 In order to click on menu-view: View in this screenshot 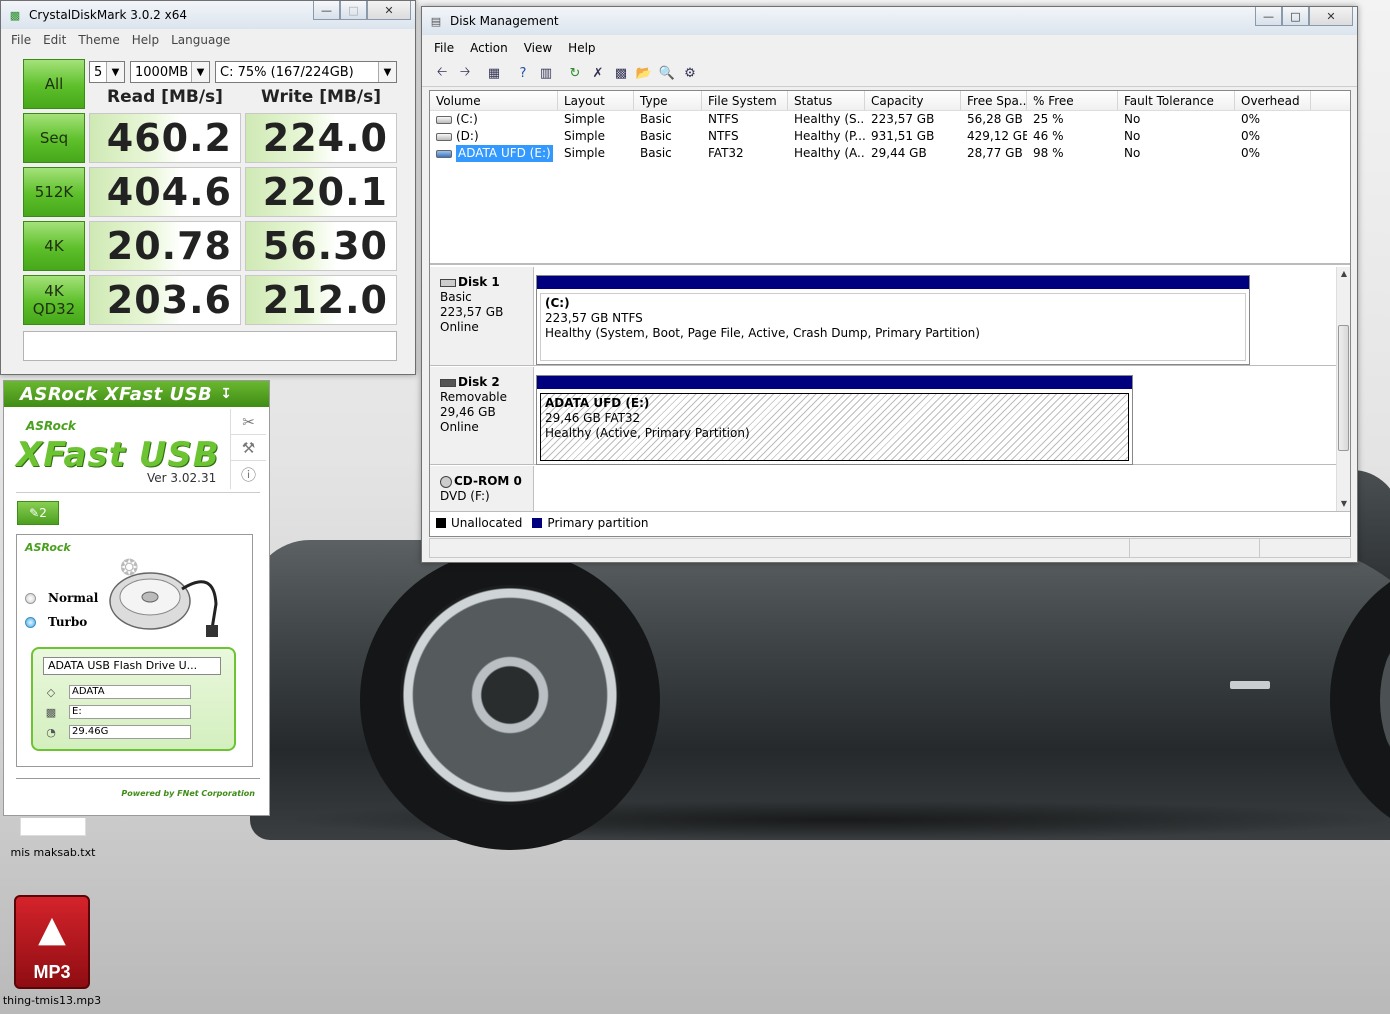, I will do `click(538, 48)`.